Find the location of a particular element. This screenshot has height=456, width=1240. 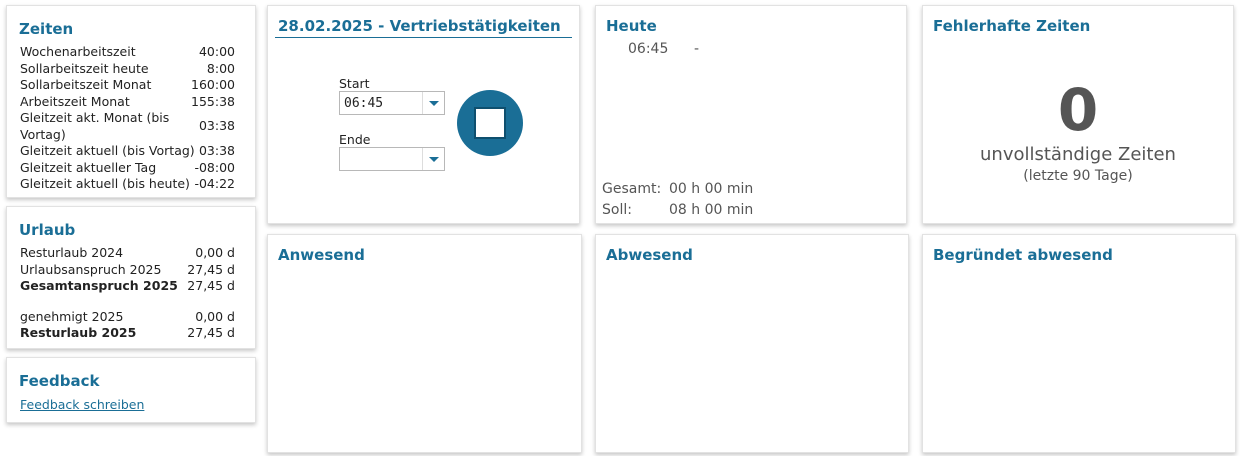

start-label: Start is located at coordinates (354, 83).